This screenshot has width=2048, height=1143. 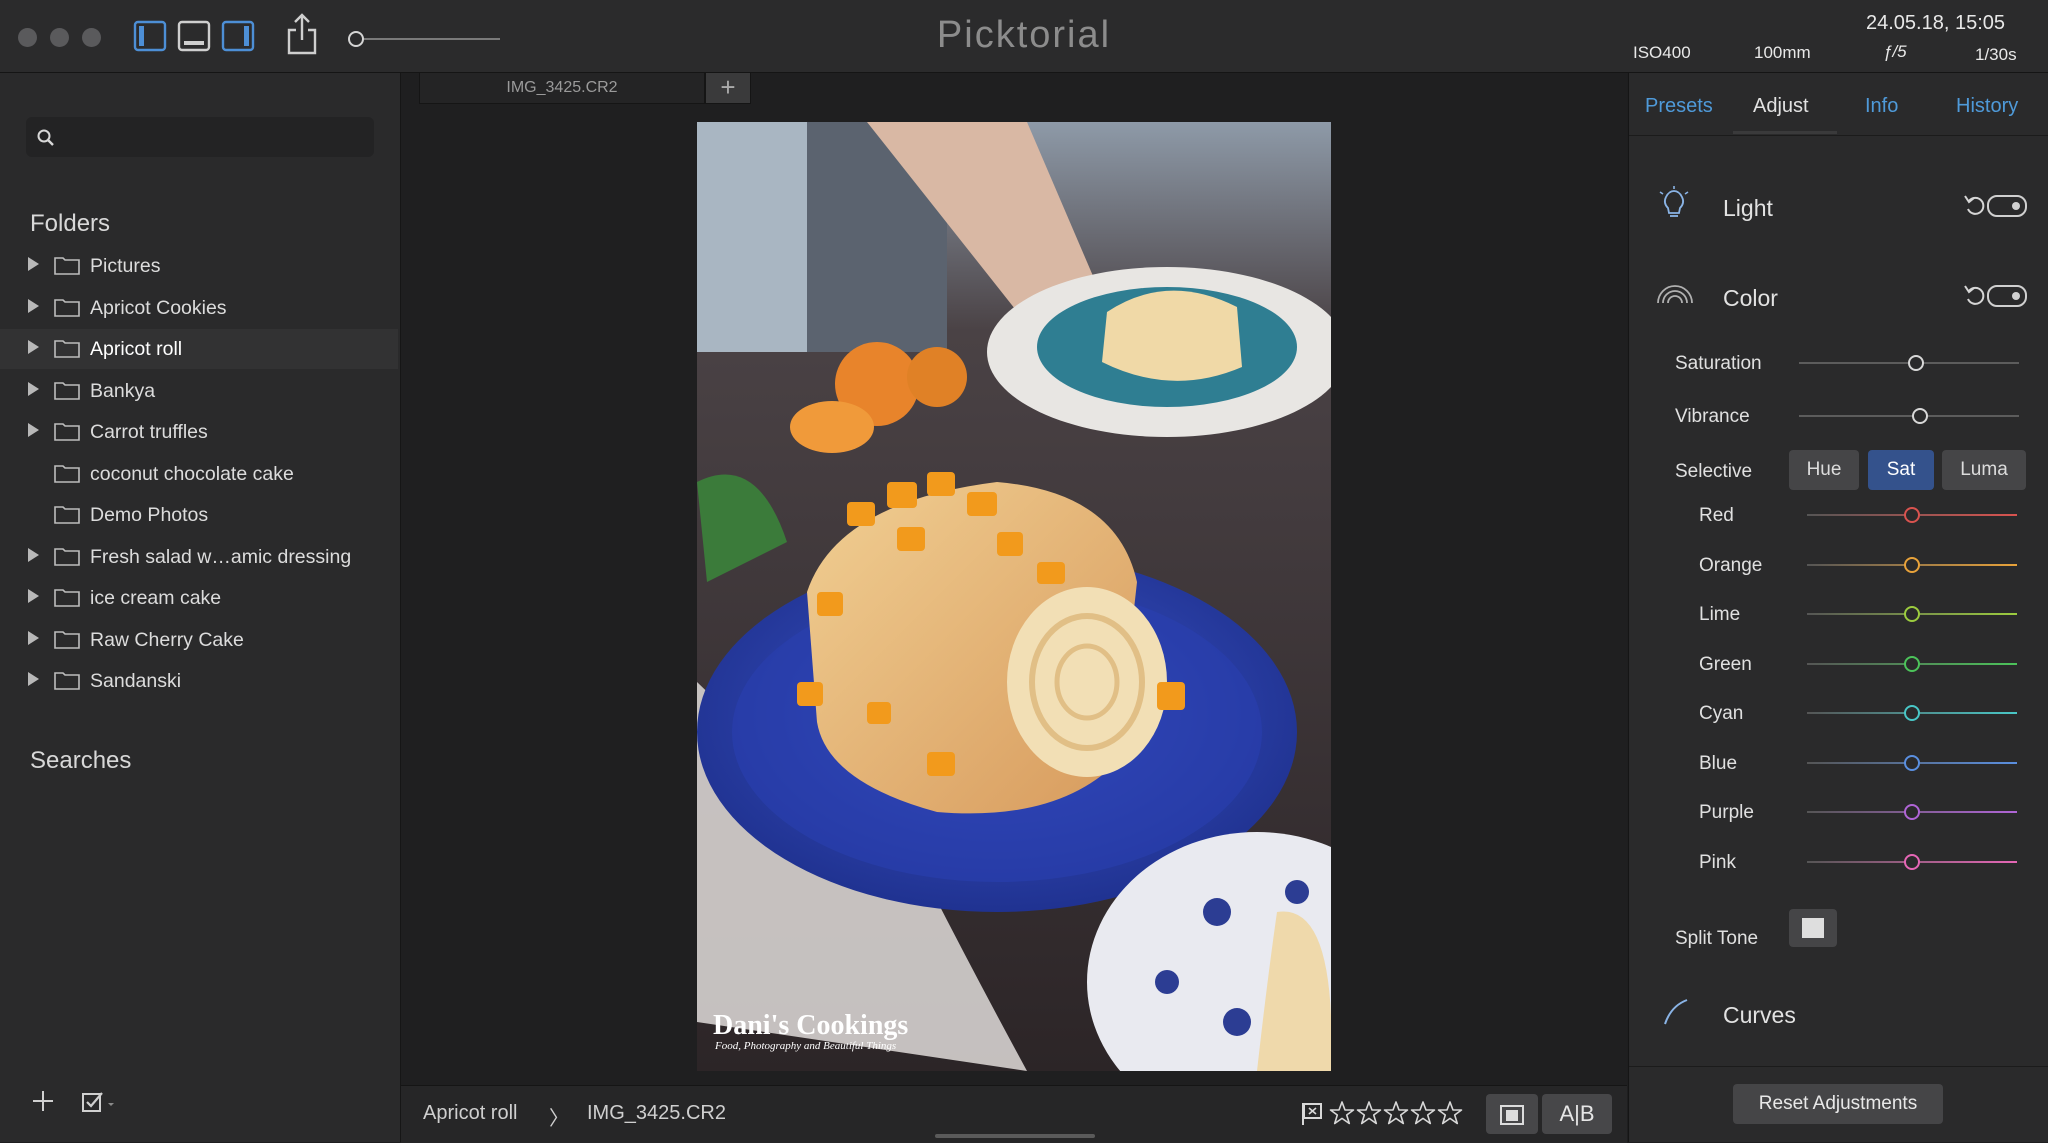 I want to click on folder-item-label: Demo Photos, so click(x=149, y=515).